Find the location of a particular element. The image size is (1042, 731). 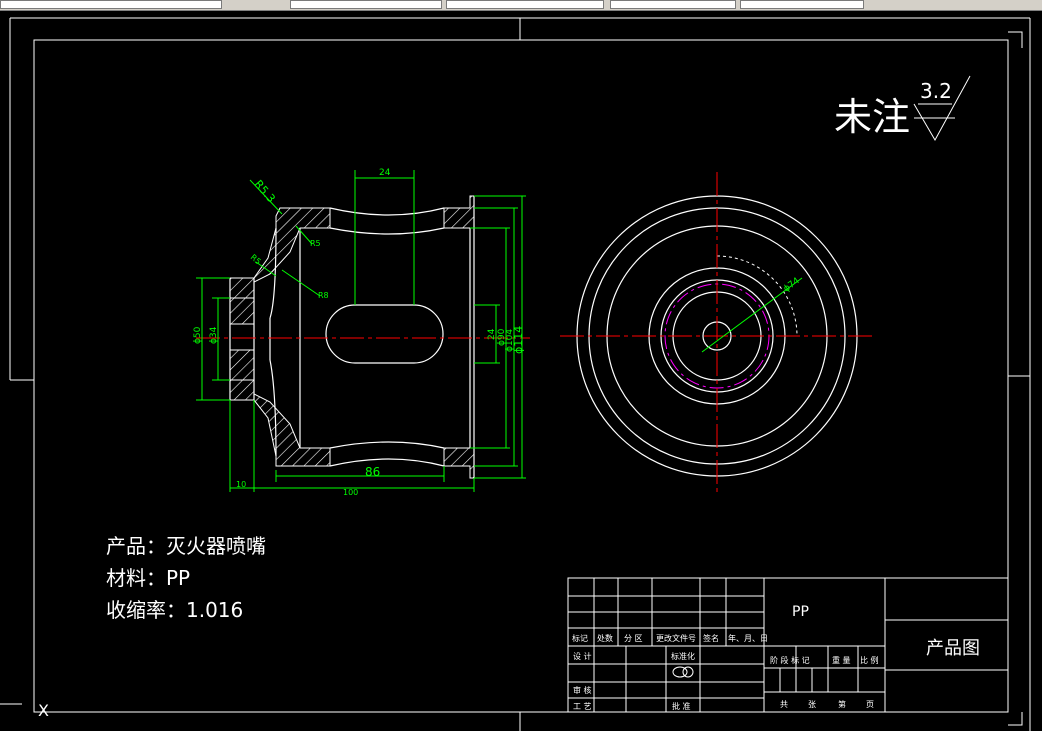

ucs-x-label: X is located at coordinates (43, 710).